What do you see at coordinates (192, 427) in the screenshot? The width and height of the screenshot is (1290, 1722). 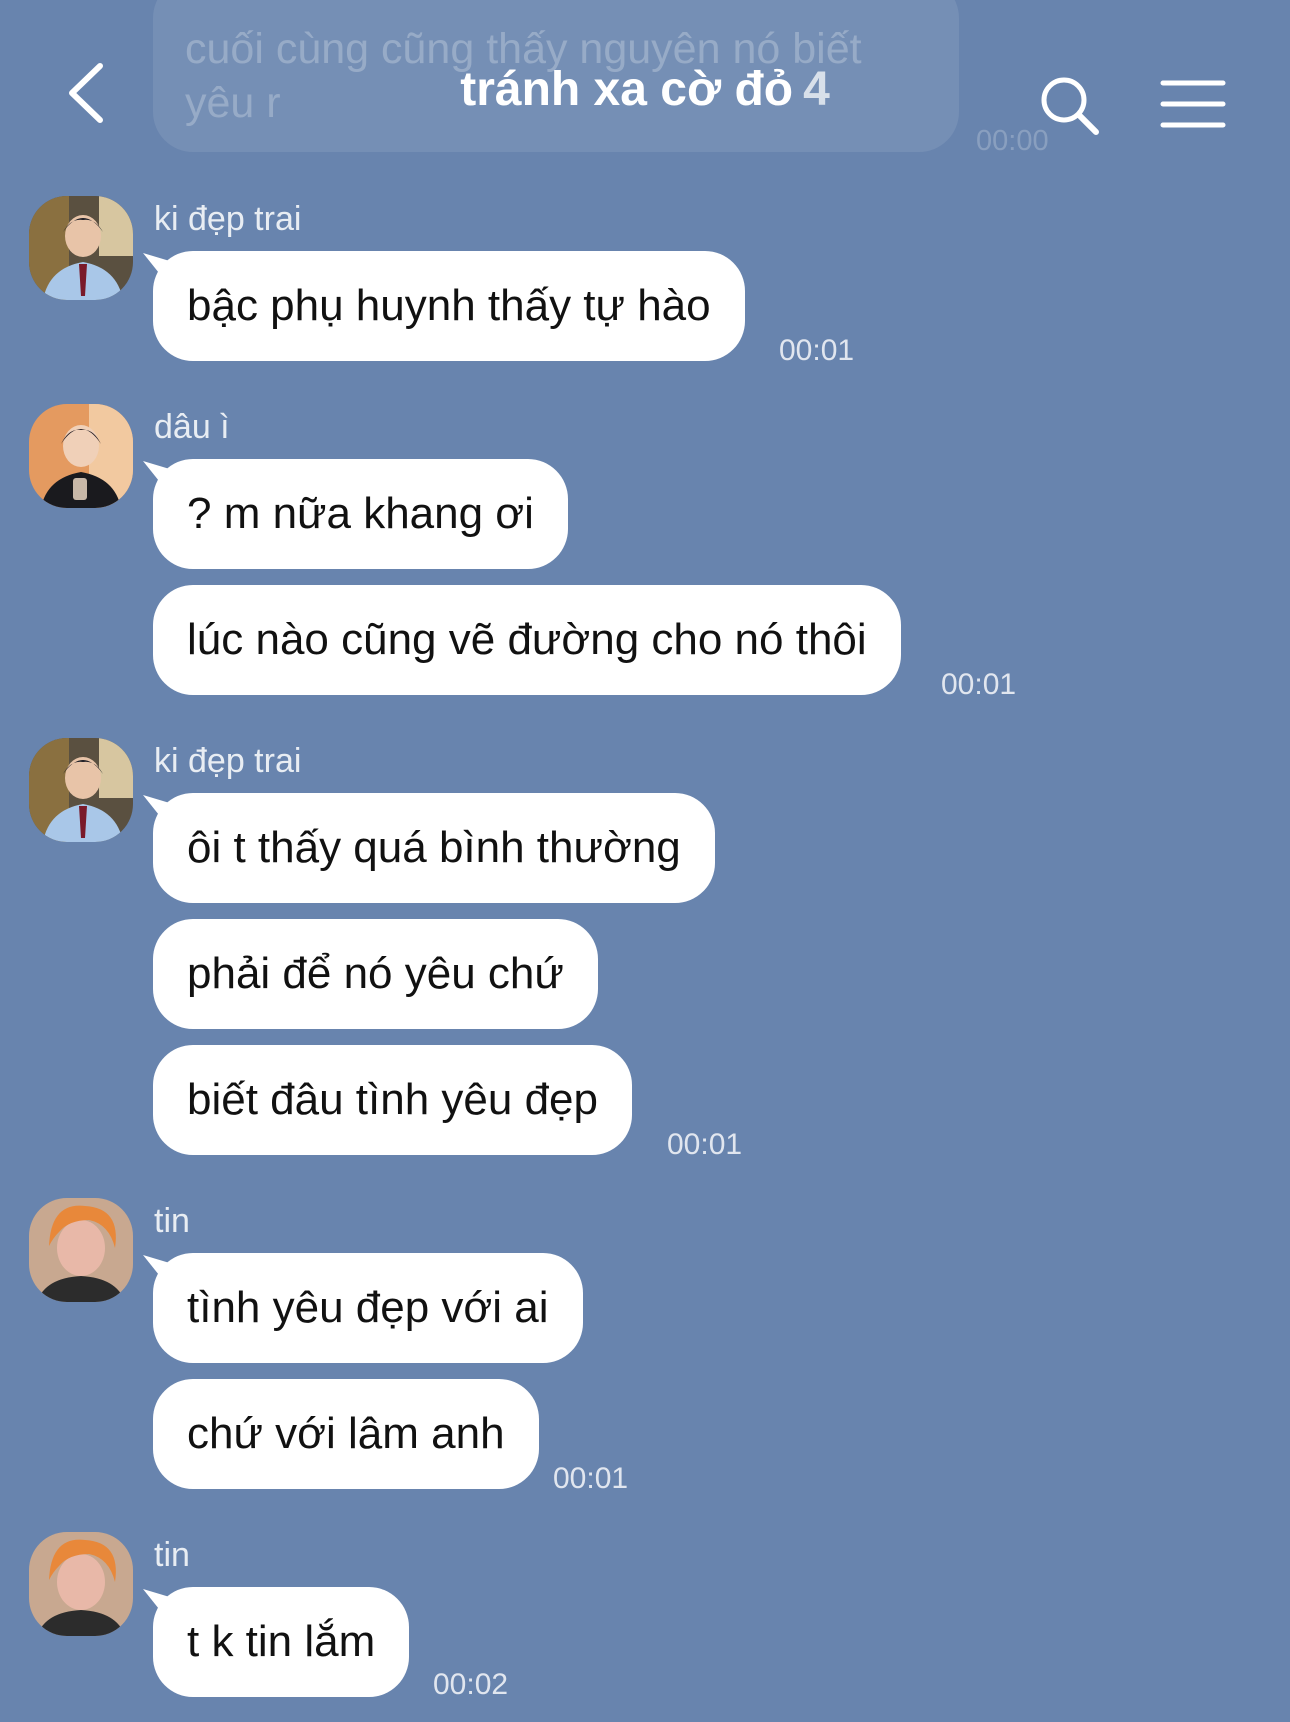 I see `sender-name: dâu ì` at bounding box center [192, 427].